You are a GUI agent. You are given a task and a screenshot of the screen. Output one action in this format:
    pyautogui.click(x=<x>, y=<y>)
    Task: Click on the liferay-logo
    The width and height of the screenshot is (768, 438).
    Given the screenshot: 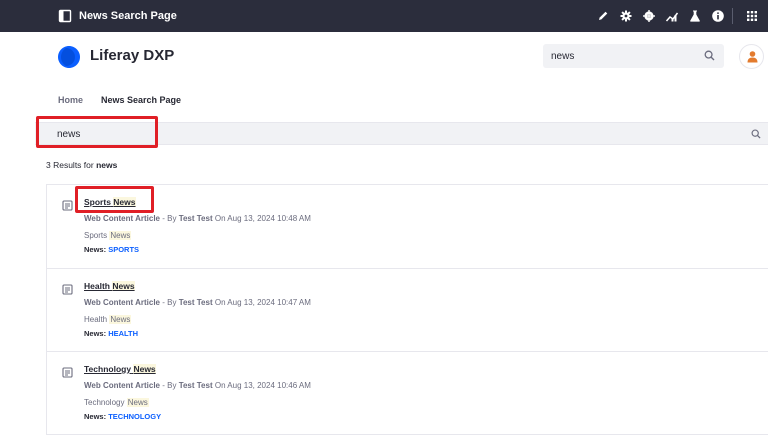 What is the action you would take?
    pyautogui.click(x=69, y=57)
    